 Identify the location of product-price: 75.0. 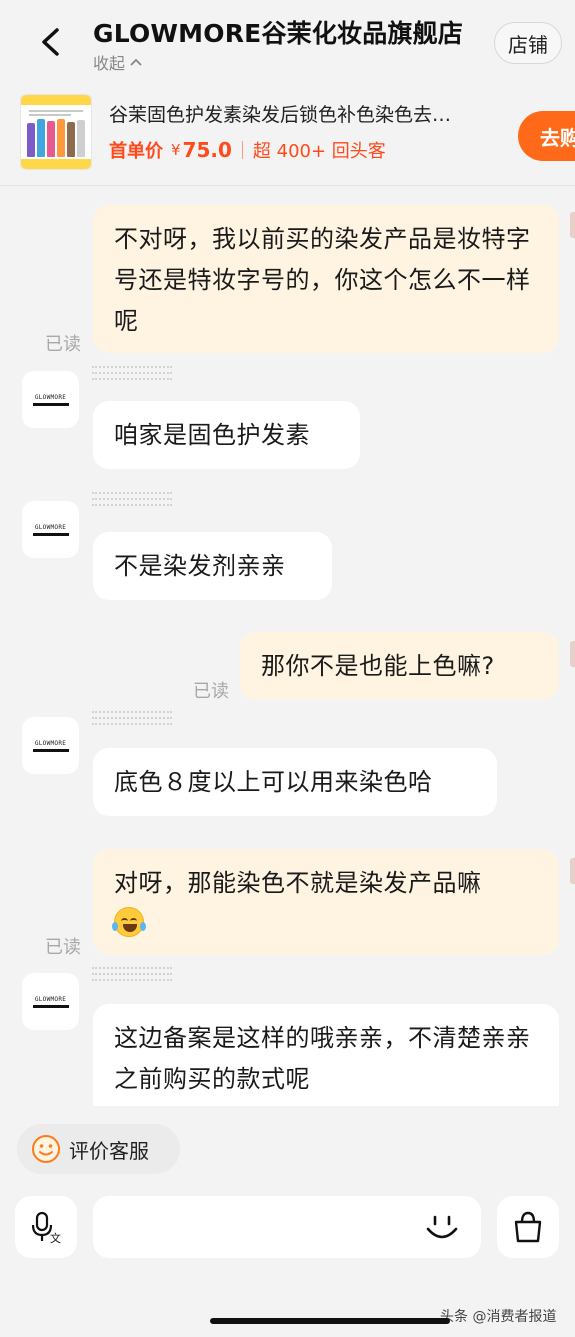
(207, 150).